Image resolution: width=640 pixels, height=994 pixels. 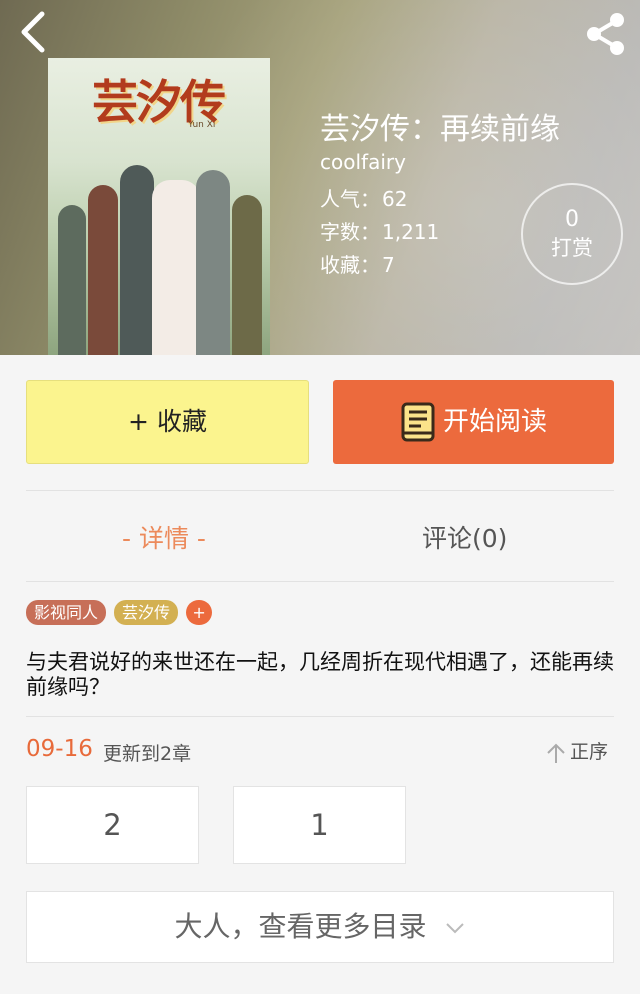 I want to click on stat-word-count: 字数： 1,211, so click(x=379, y=230).